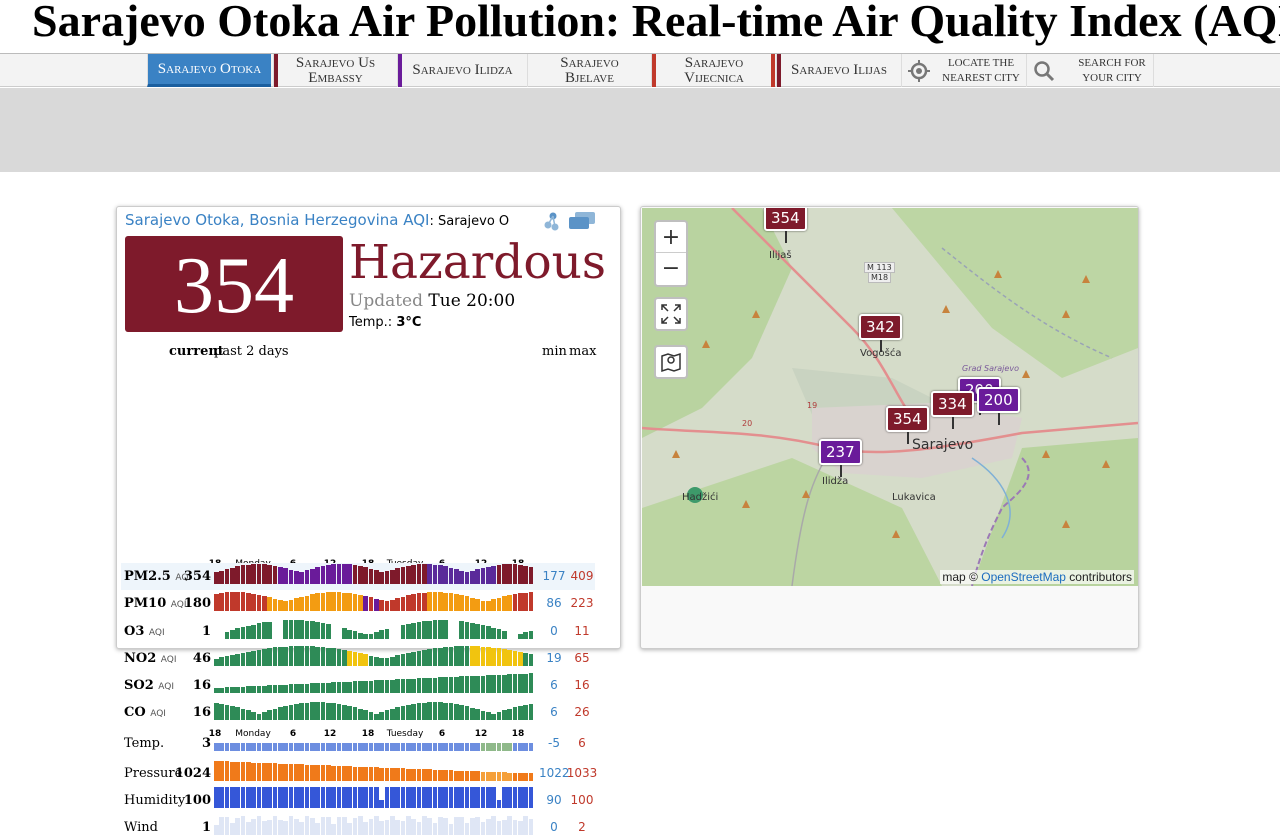 This screenshot has height=835, width=1280. What do you see at coordinates (1112, 71) in the screenshot?
I see `search-label: SEARCH FOR YOUR CITY` at bounding box center [1112, 71].